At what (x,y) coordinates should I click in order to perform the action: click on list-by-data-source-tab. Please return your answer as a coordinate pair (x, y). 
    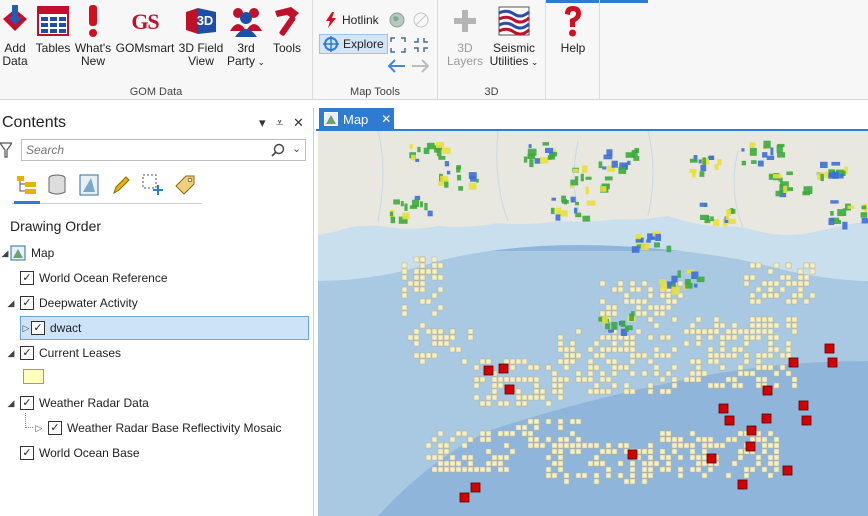
    Looking at the image, I should click on (57, 185).